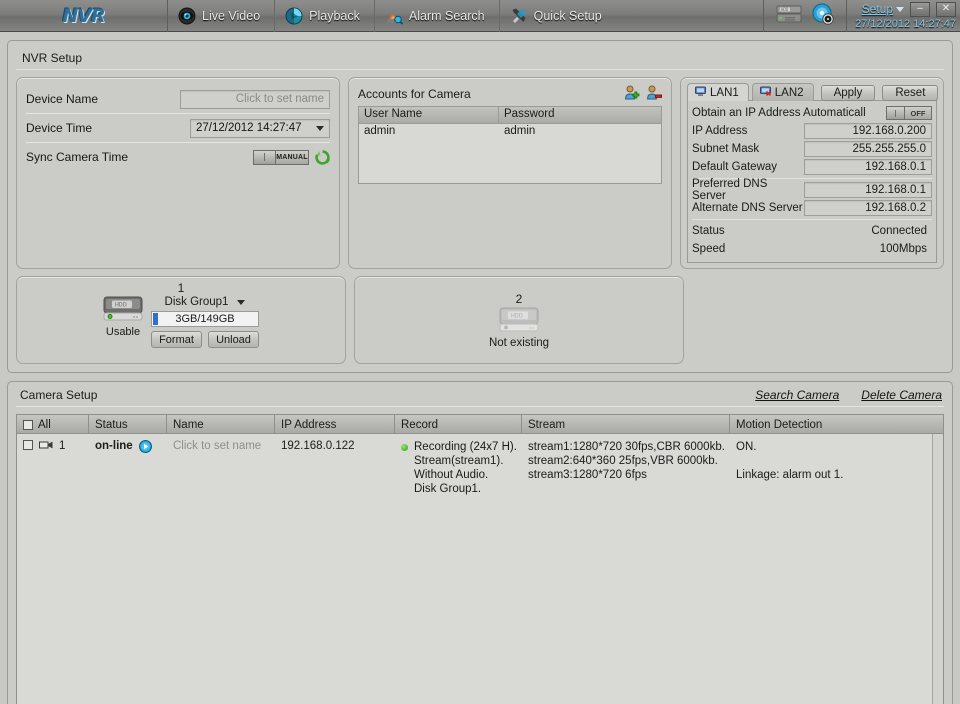  I want to click on device-time-input: 27/12/2012 14:27:47, so click(260, 128).